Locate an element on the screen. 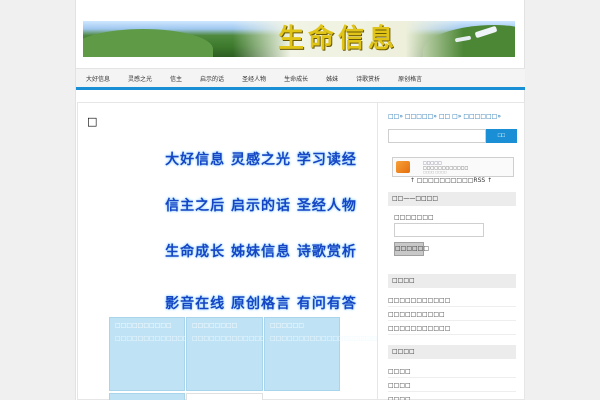 This screenshot has height=400, width=600. nav-item: 启示的话 is located at coordinates (212, 78).